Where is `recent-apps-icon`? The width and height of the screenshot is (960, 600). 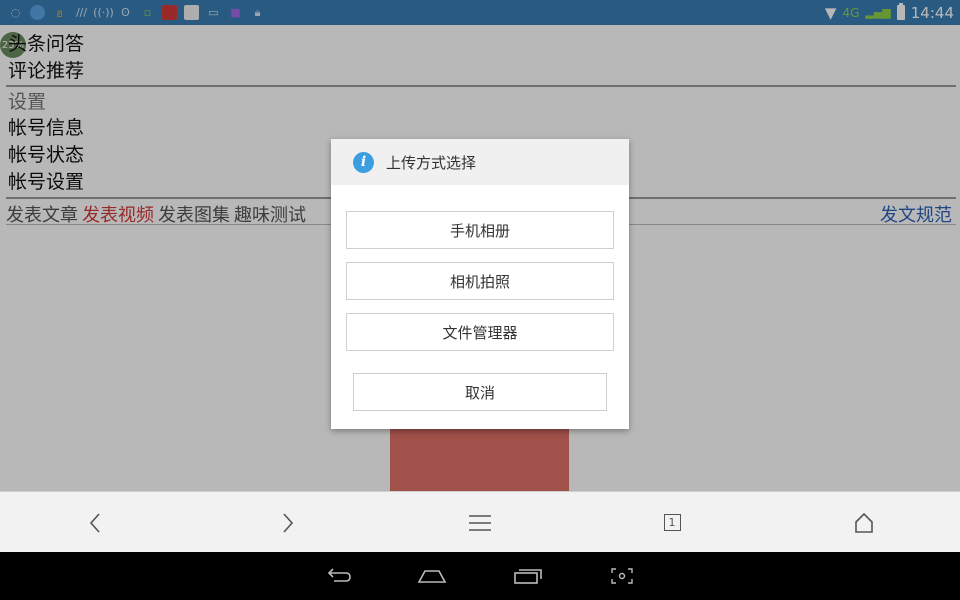
recent-apps-icon is located at coordinates (528, 576).